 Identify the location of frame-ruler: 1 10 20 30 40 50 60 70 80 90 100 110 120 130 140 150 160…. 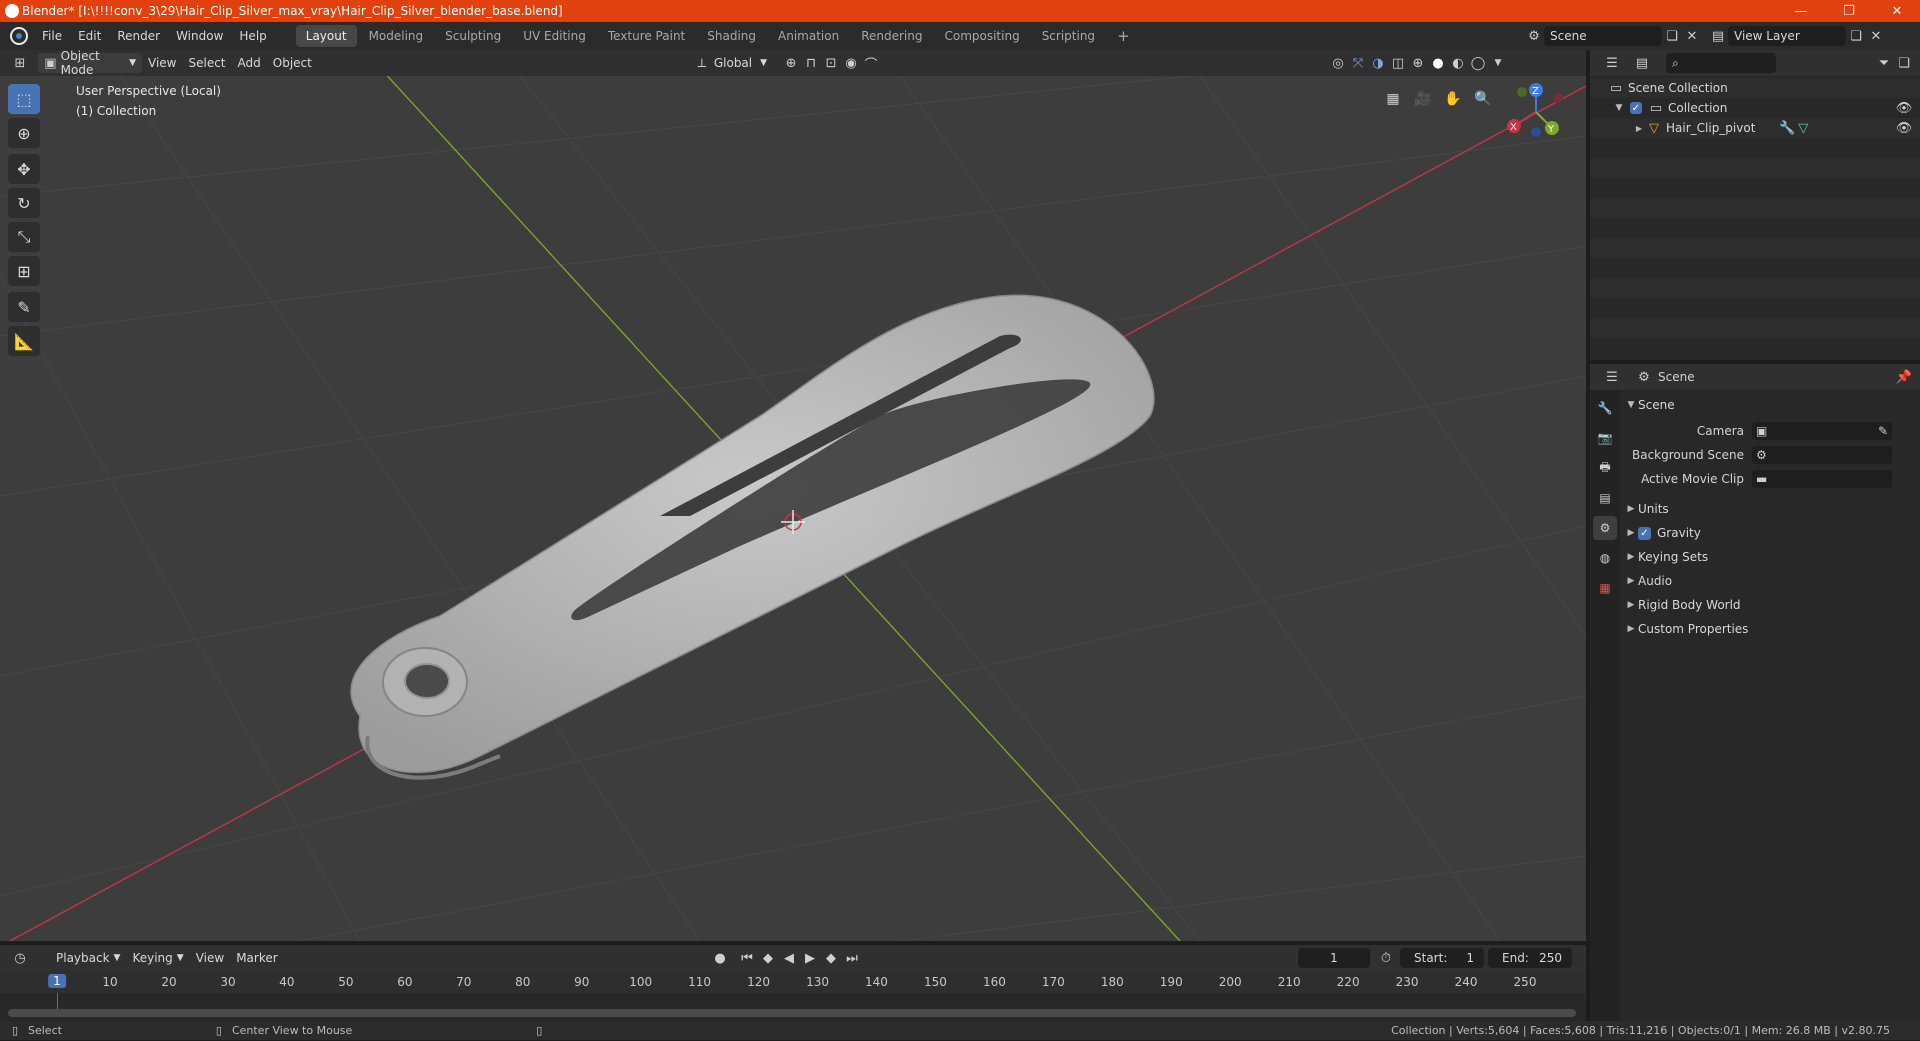
(793, 982).